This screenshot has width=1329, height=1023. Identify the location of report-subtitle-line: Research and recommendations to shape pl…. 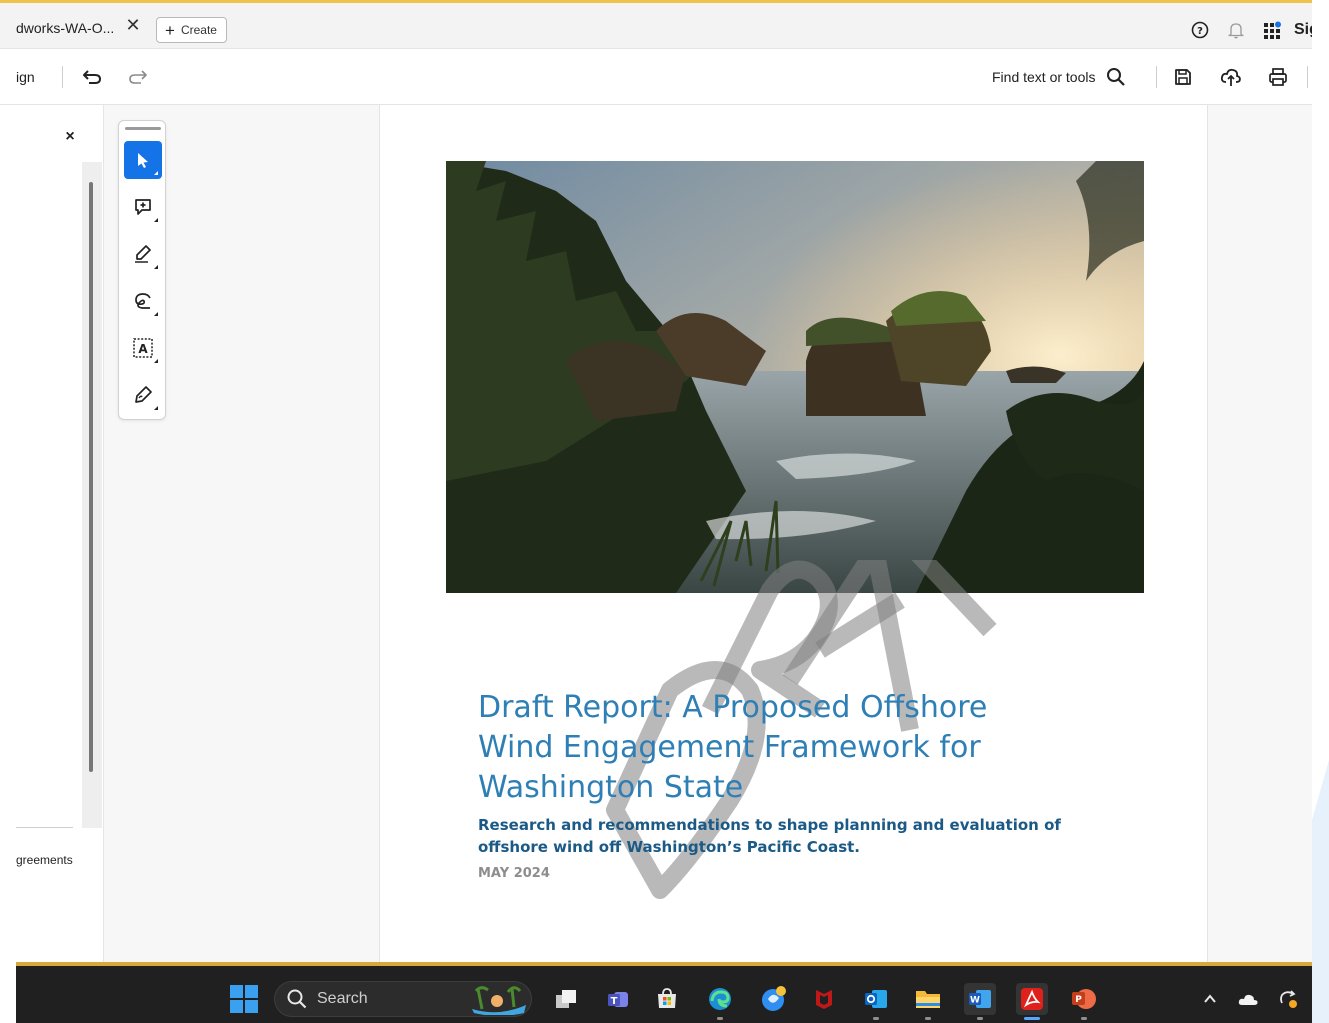
(769, 825).